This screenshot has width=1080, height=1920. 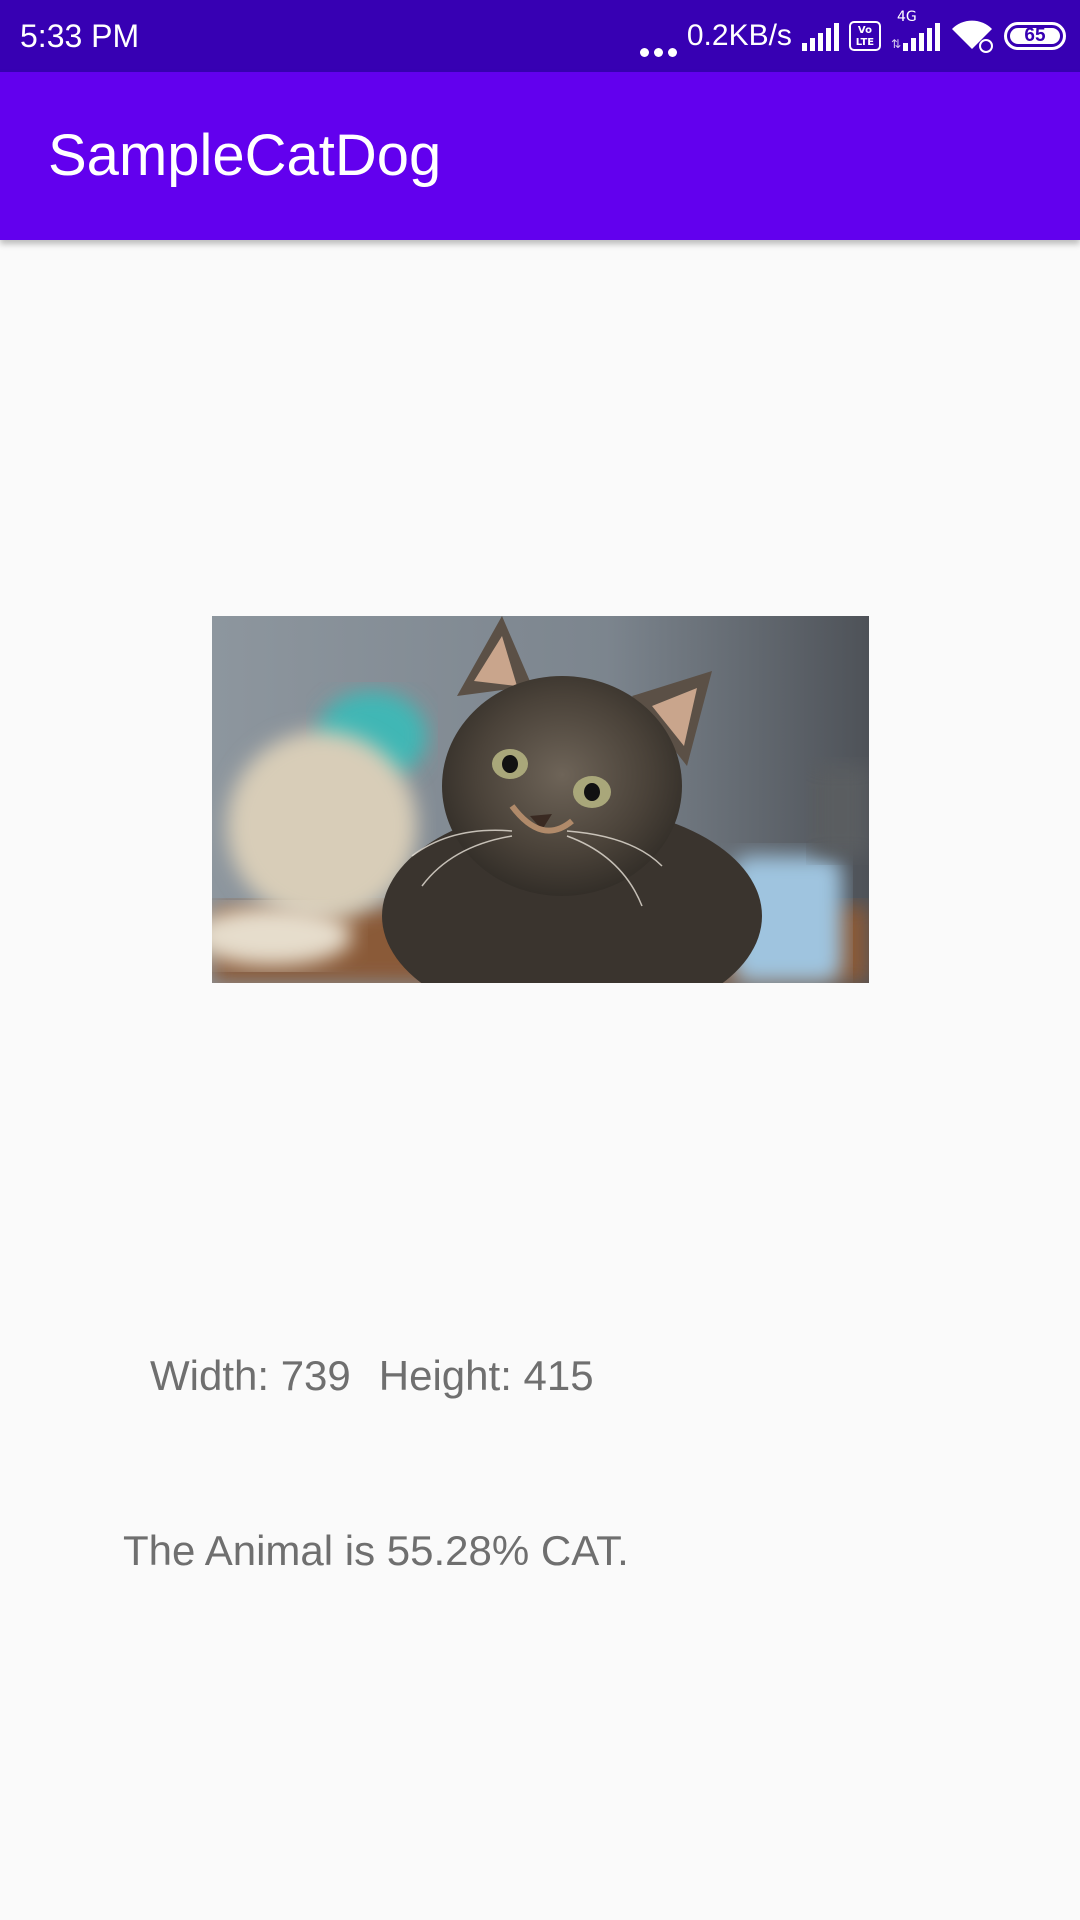 What do you see at coordinates (972, 36) in the screenshot?
I see `wifi-icon` at bounding box center [972, 36].